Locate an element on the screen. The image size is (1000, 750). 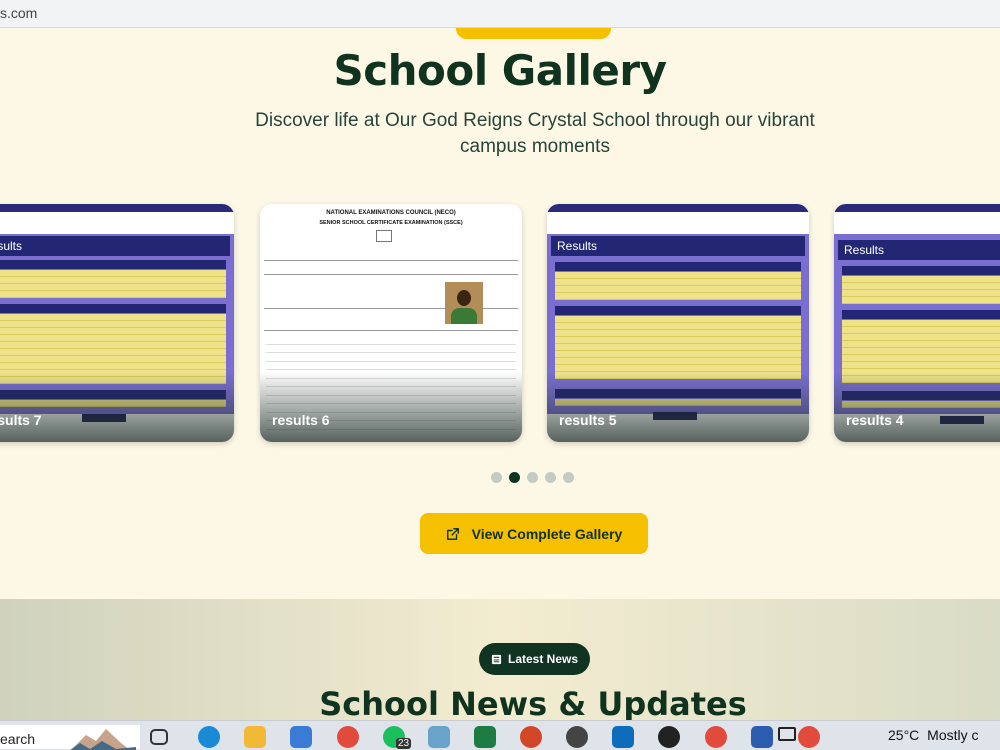
excel-icon is located at coordinates (485, 737).